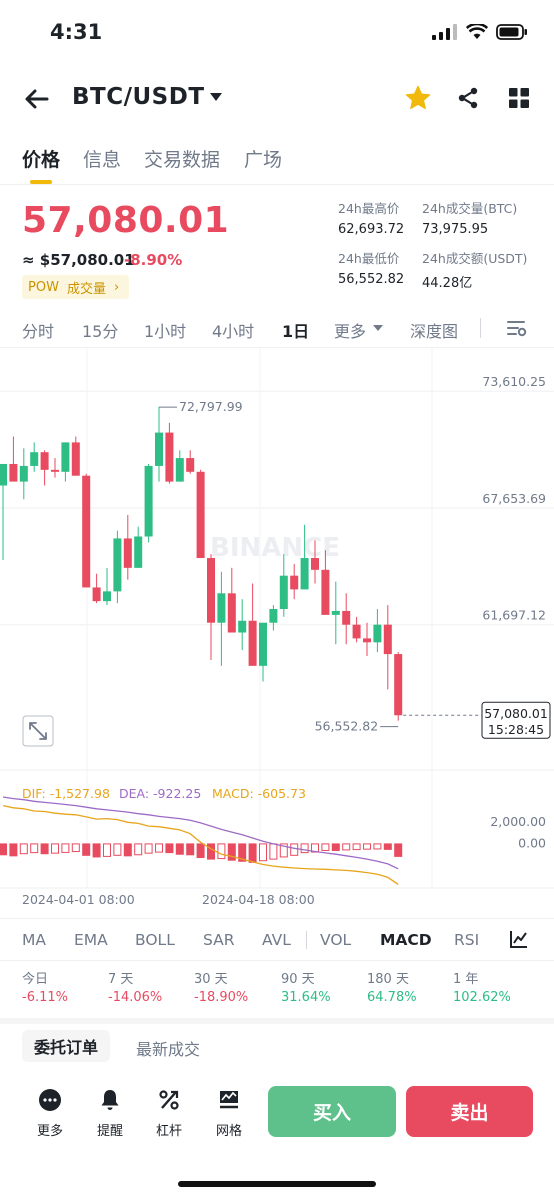 This screenshot has height=1200, width=554. Describe the element at coordinates (392, 997) in the screenshot. I see `performance-value: 64.78%` at that location.